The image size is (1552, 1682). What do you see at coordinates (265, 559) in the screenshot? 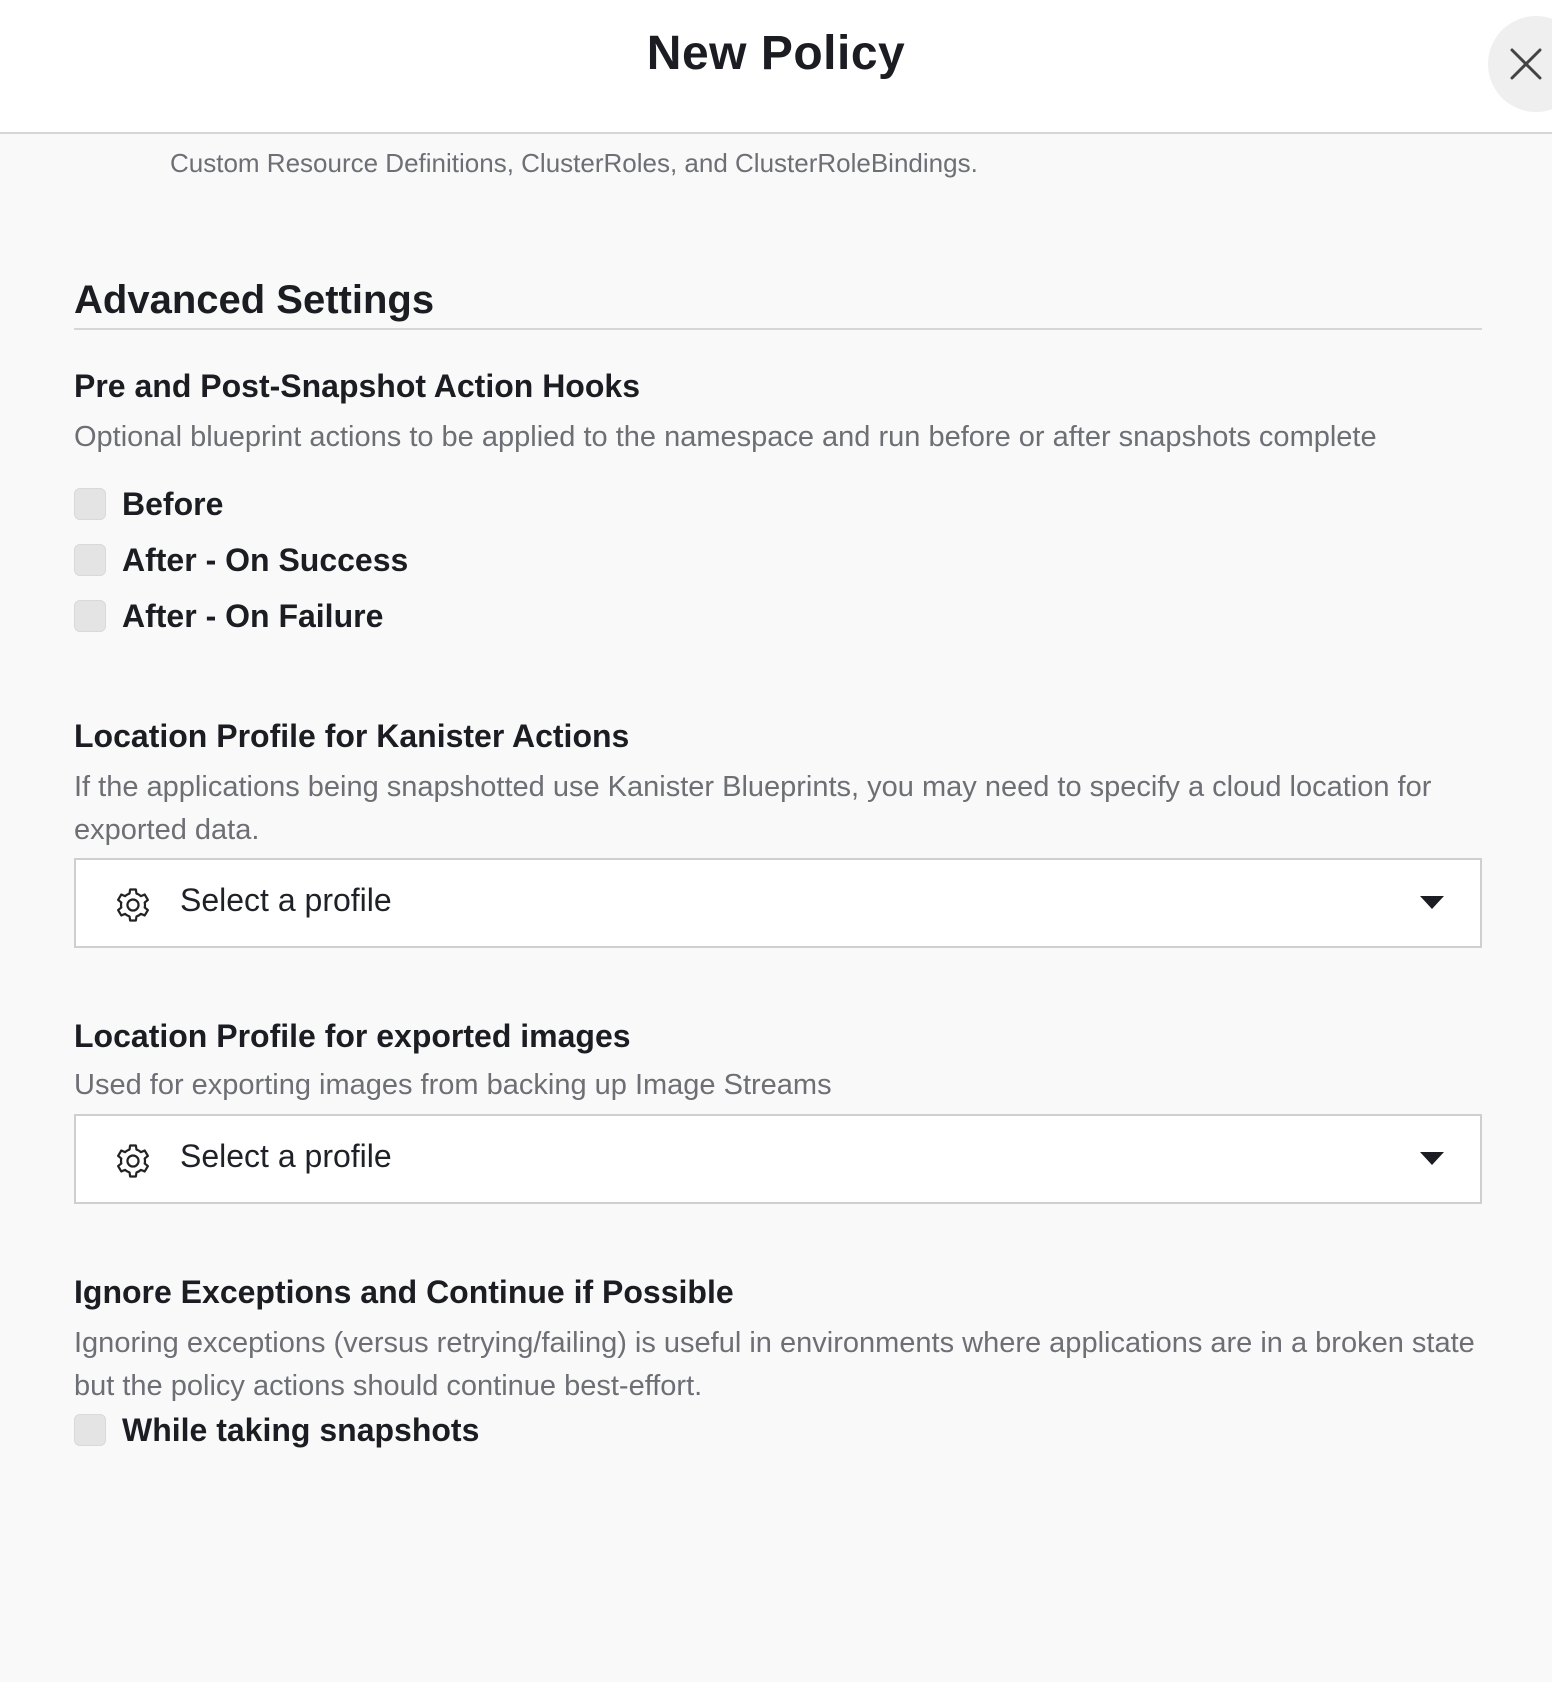
I see `hook-after-success-label: After - On Success` at bounding box center [265, 559].